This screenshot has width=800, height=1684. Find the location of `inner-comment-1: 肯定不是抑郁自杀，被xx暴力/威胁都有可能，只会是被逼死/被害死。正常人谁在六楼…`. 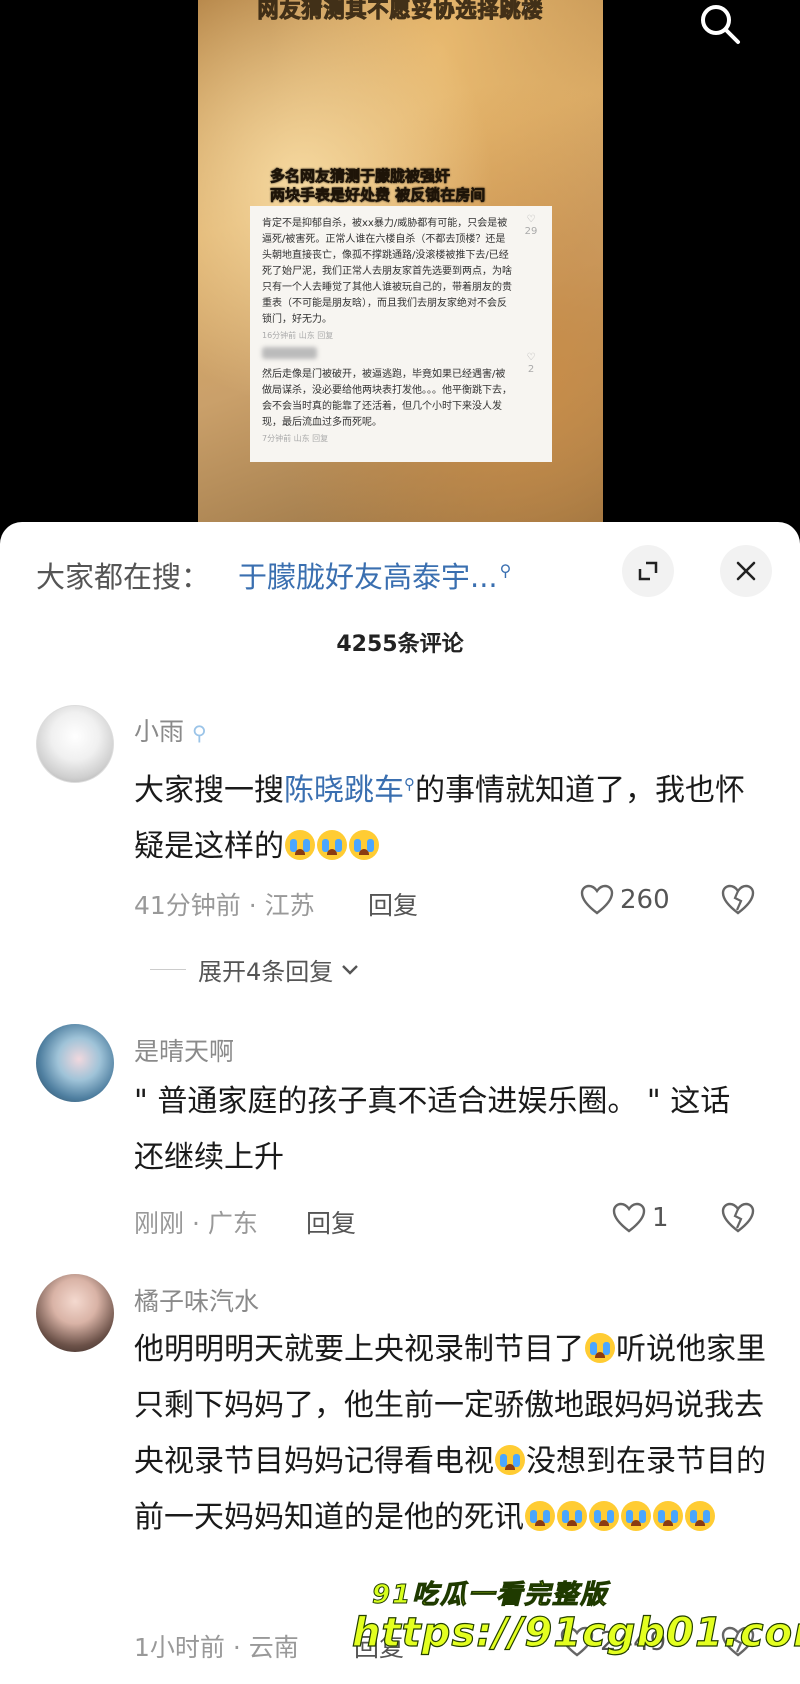

inner-comment-1: 肯定不是抑郁自杀，被xx暴力/威胁都有可能，只会是被逼死/被害死。正常人谁在六楼… is located at coordinates (387, 271).